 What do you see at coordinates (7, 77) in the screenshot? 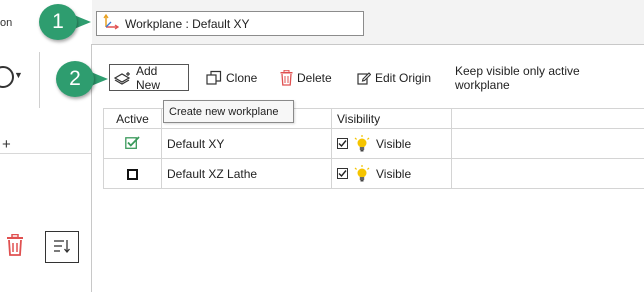
I see `dial-icon` at bounding box center [7, 77].